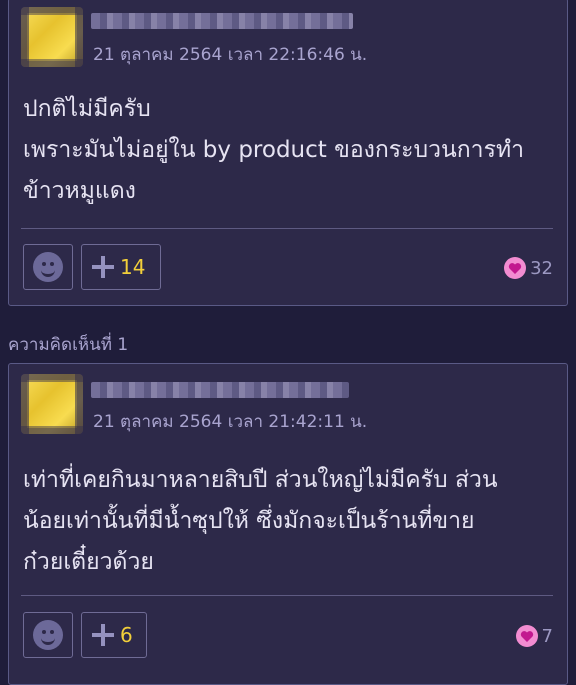 The image size is (576, 685). Describe the element at coordinates (68, 345) in the screenshot. I see `comment-number-label: ความคิดเห็นที่ 1` at that location.